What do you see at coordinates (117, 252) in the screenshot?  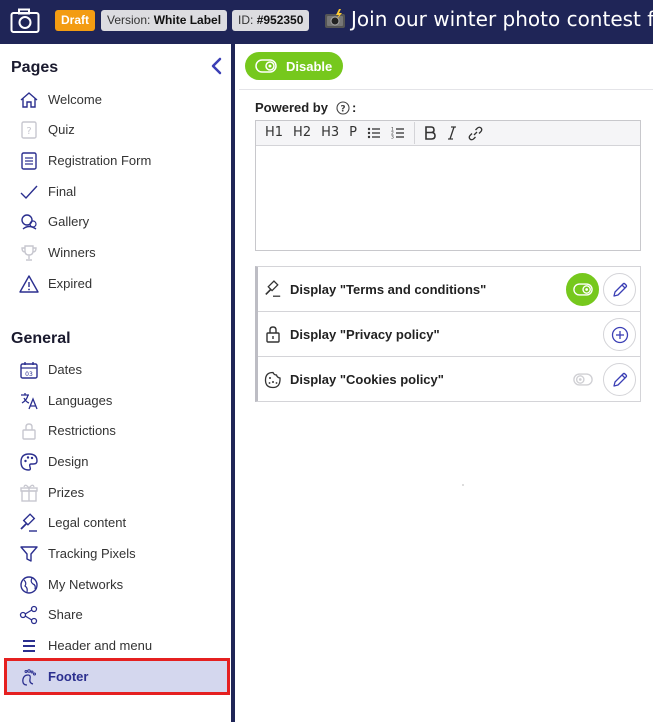 I see `sidebar-item-winners: Winners` at bounding box center [117, 252].